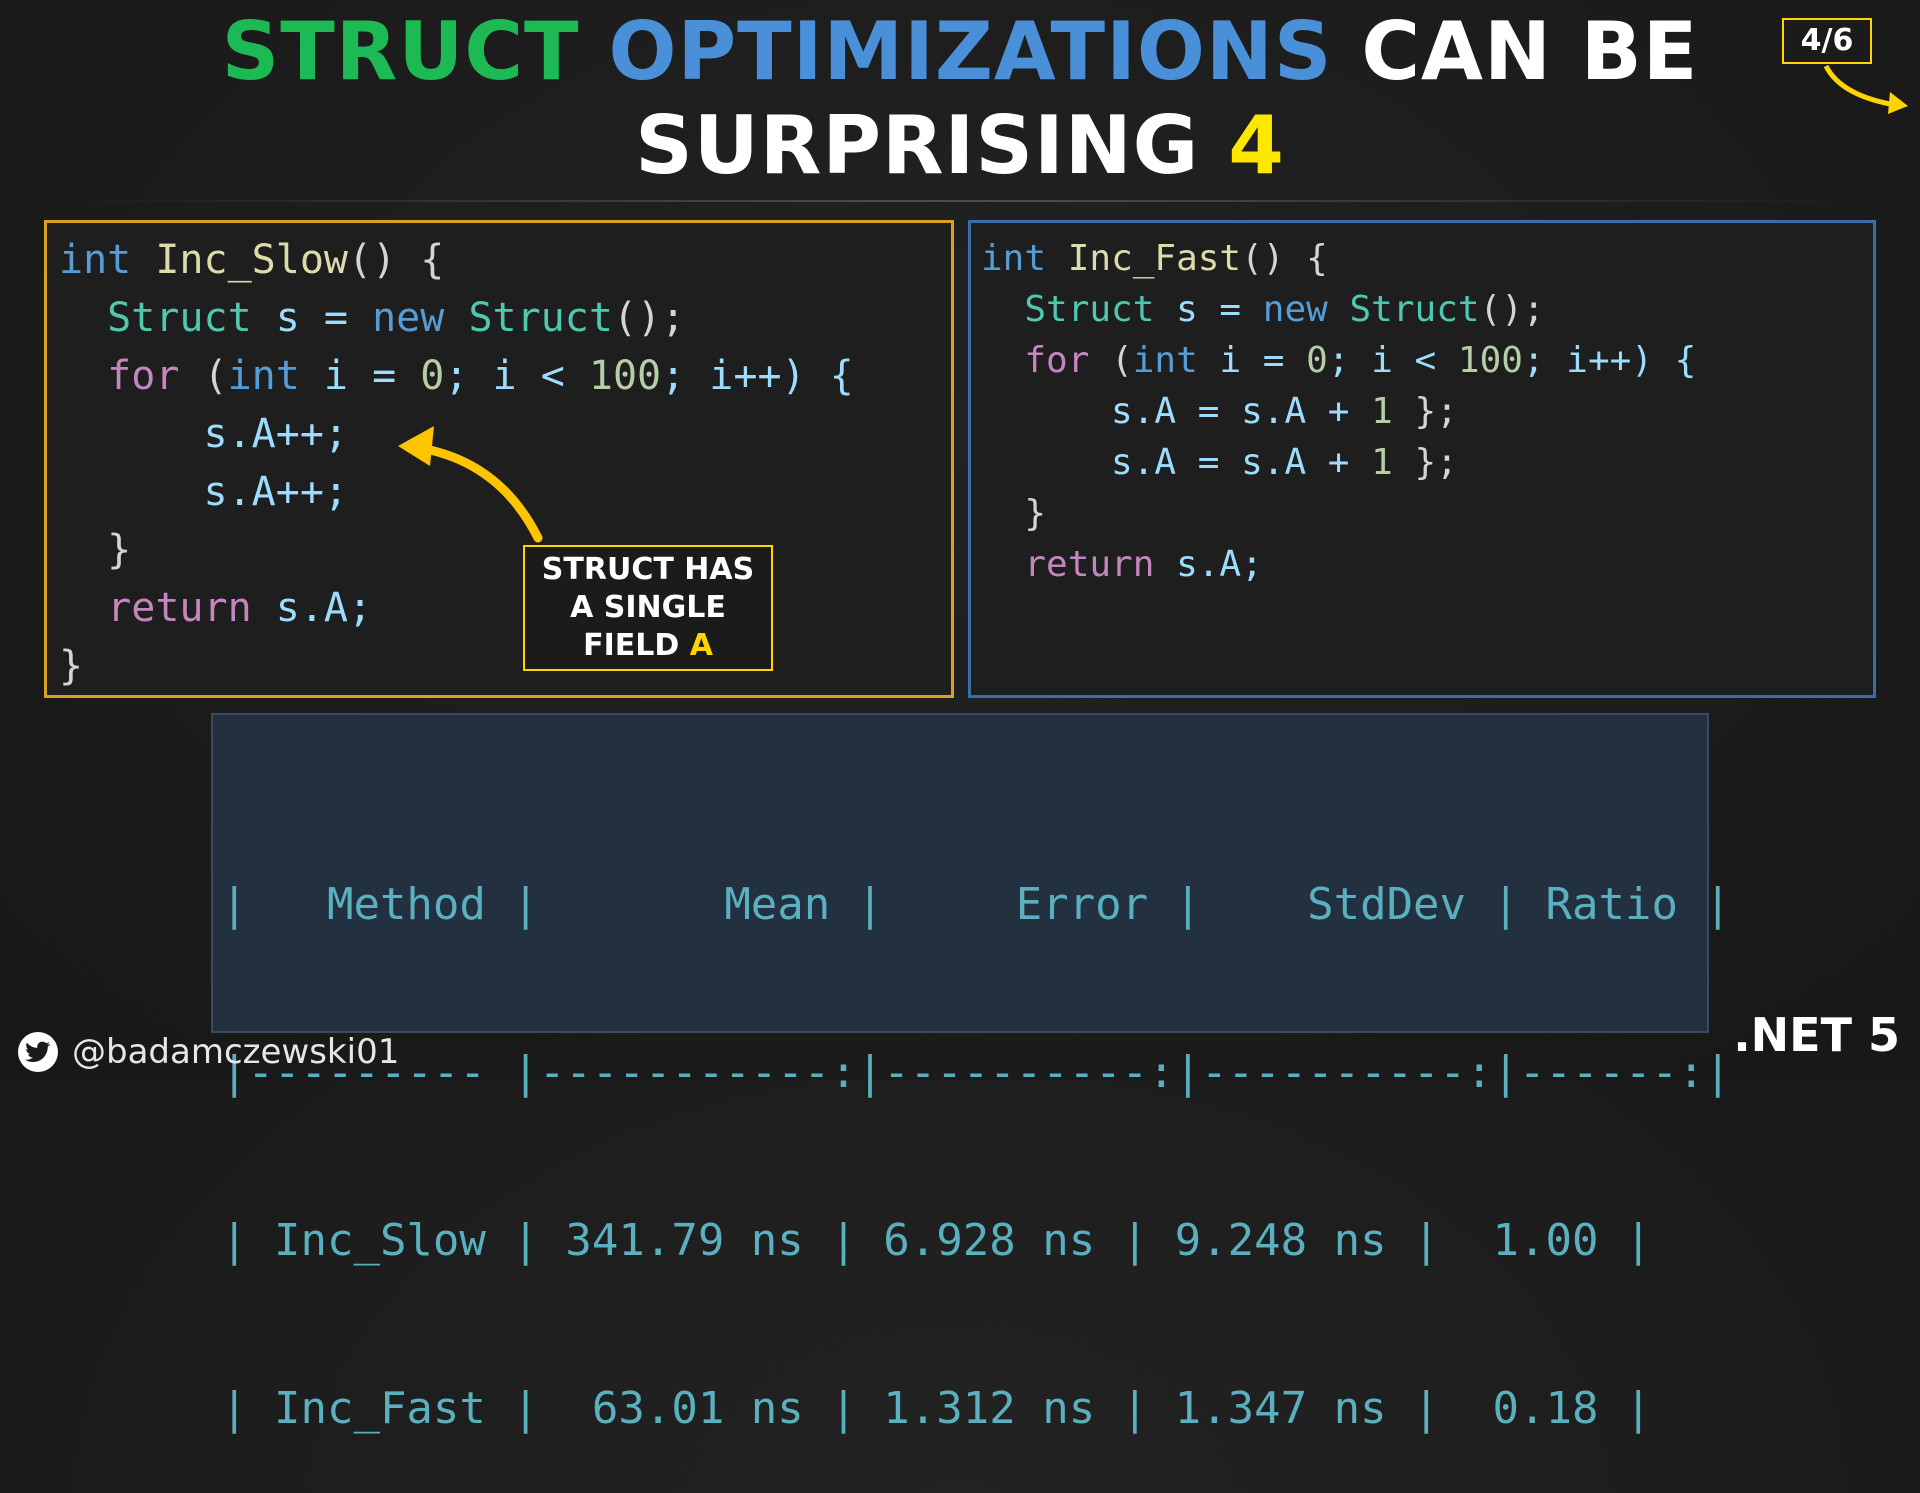 Image resolution: width=1920 pixels, height=1493 pixels. I want to click on inc-fast-code-line: return s.A;, so click(1143, 564).